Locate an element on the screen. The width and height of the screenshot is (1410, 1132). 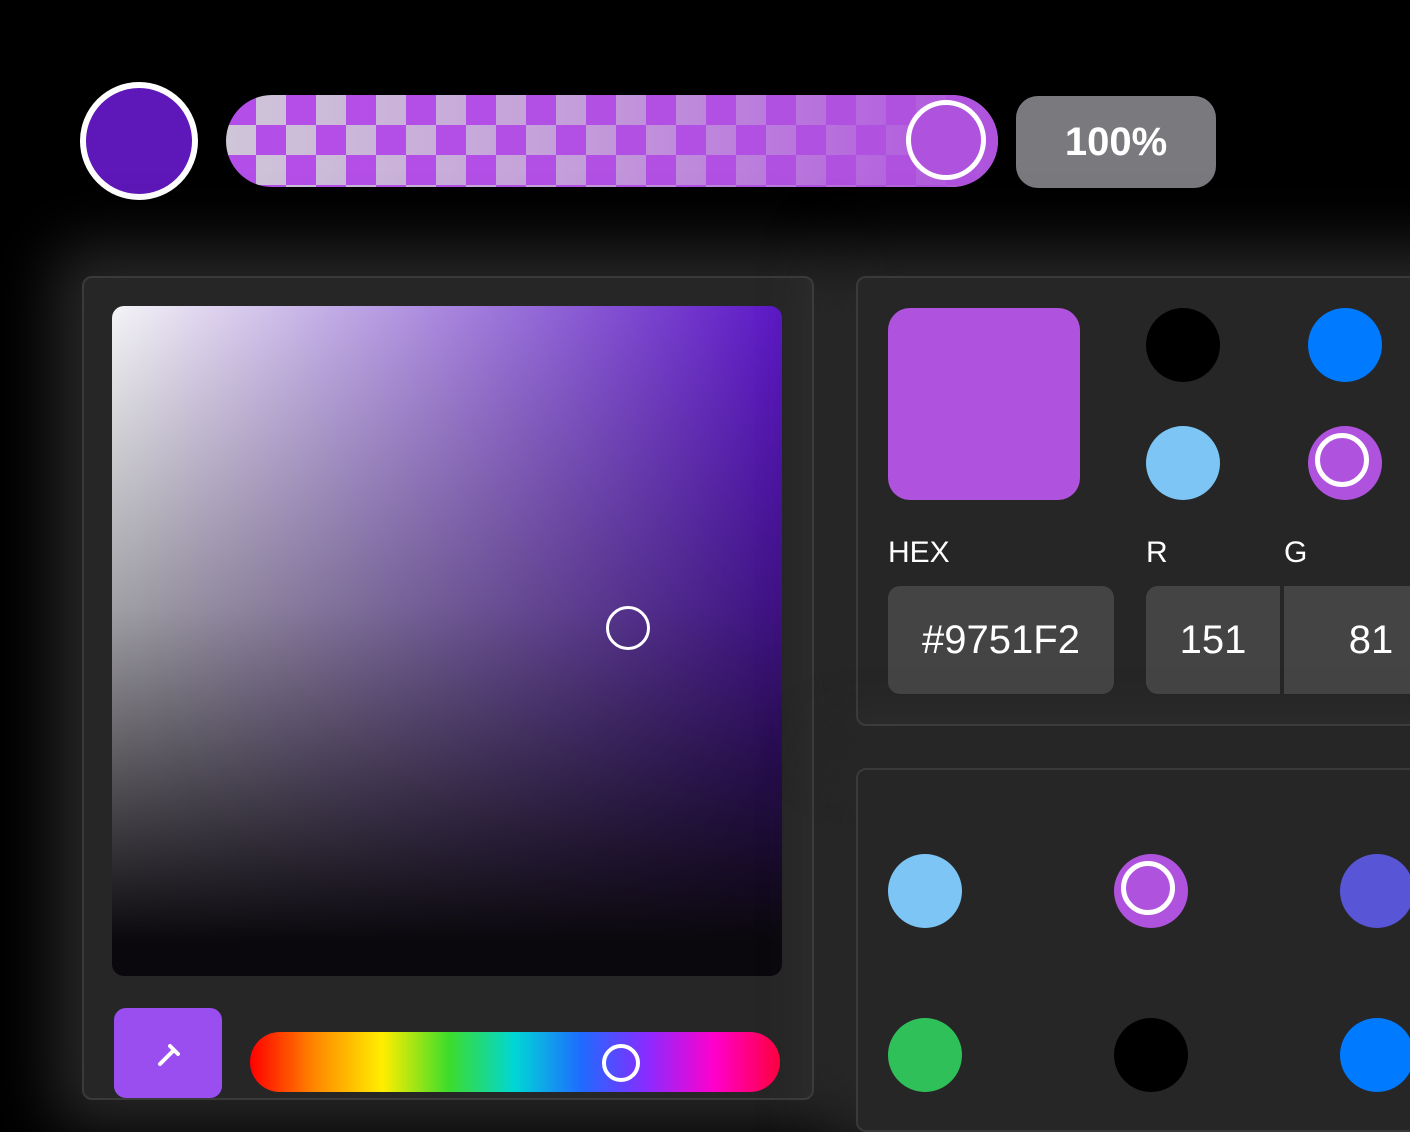
selected-color-preview is located at coordinates (984, 404).